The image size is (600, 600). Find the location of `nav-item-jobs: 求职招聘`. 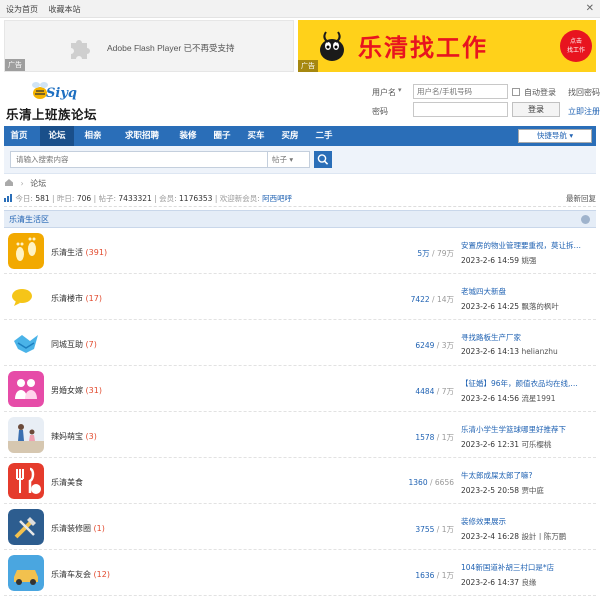

nav-item-jobs: 求职招聘 is located at coordinates (142, 136).